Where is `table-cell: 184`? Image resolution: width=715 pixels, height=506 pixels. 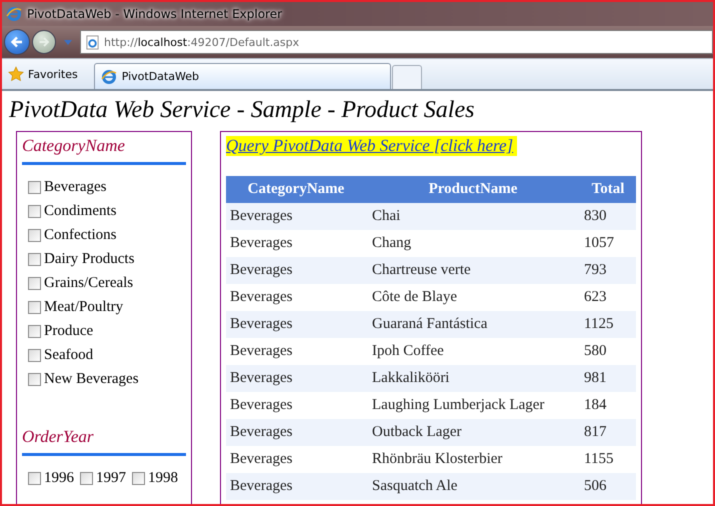 table-cell: 184 is located at coordinates (608, 405).